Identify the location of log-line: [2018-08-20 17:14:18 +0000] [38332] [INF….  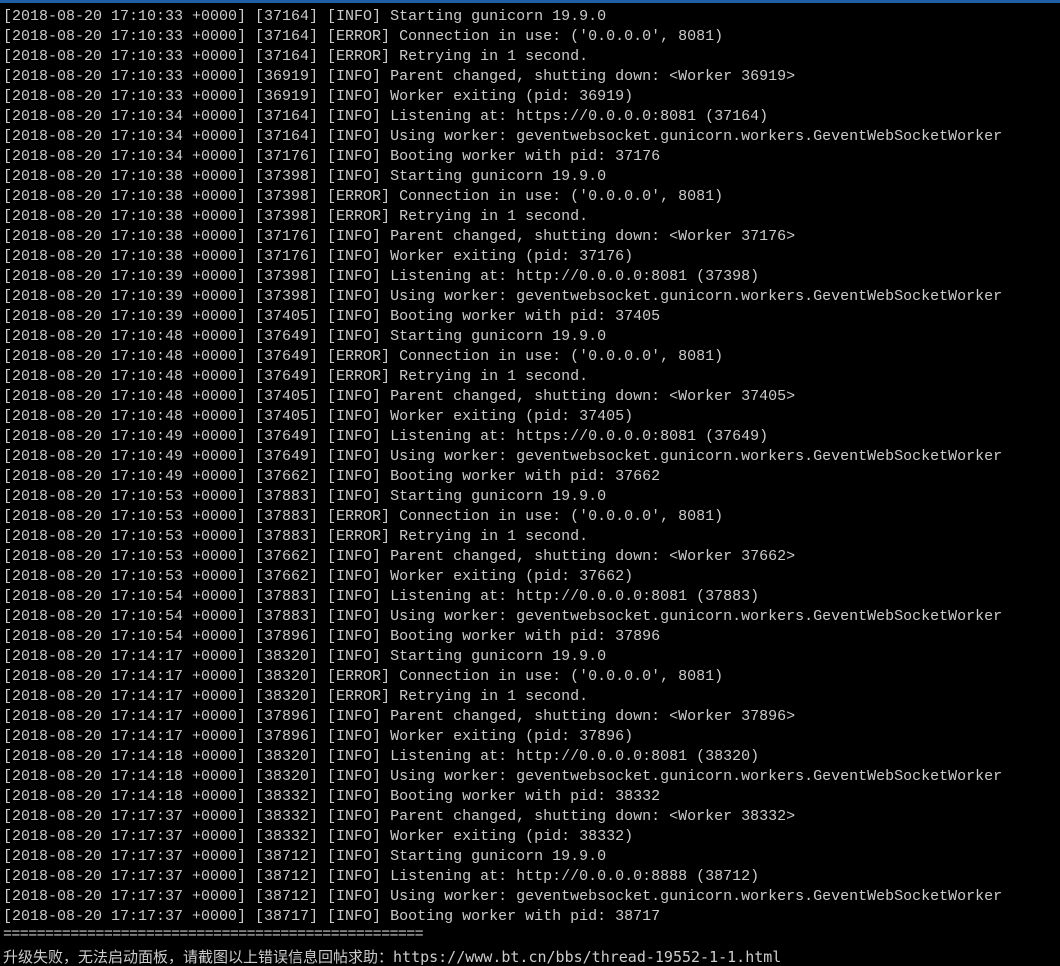
(332, 796).